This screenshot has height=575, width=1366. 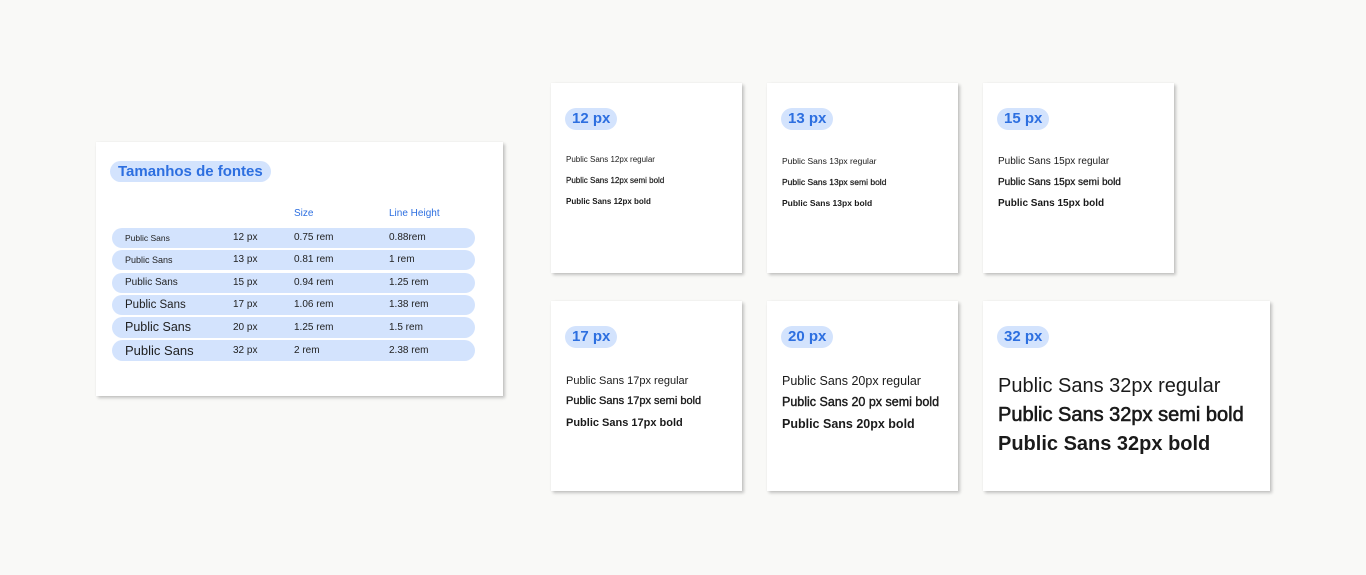 What do you see at coordinates (409, 282) in the screenshot?
I see `line-height-cell: 1.25 rem` at bounding box center [409, 282].